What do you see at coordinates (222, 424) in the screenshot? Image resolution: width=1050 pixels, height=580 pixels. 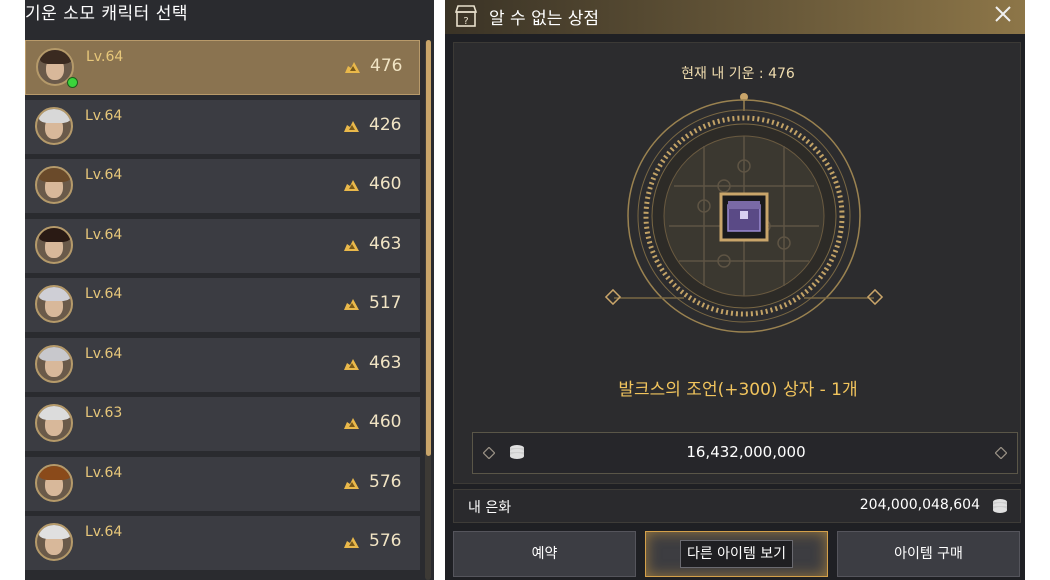 I see `character-row: Lv.63 460` at bounding box center [222, 424].